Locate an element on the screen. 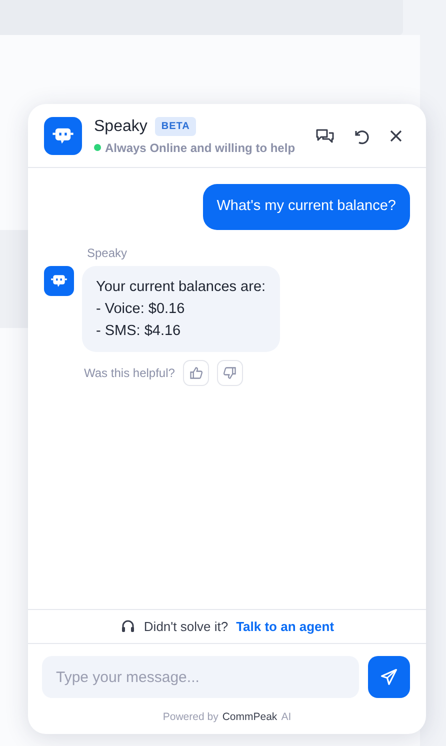  thumbs-down-button is located at coordinates (229, 373).